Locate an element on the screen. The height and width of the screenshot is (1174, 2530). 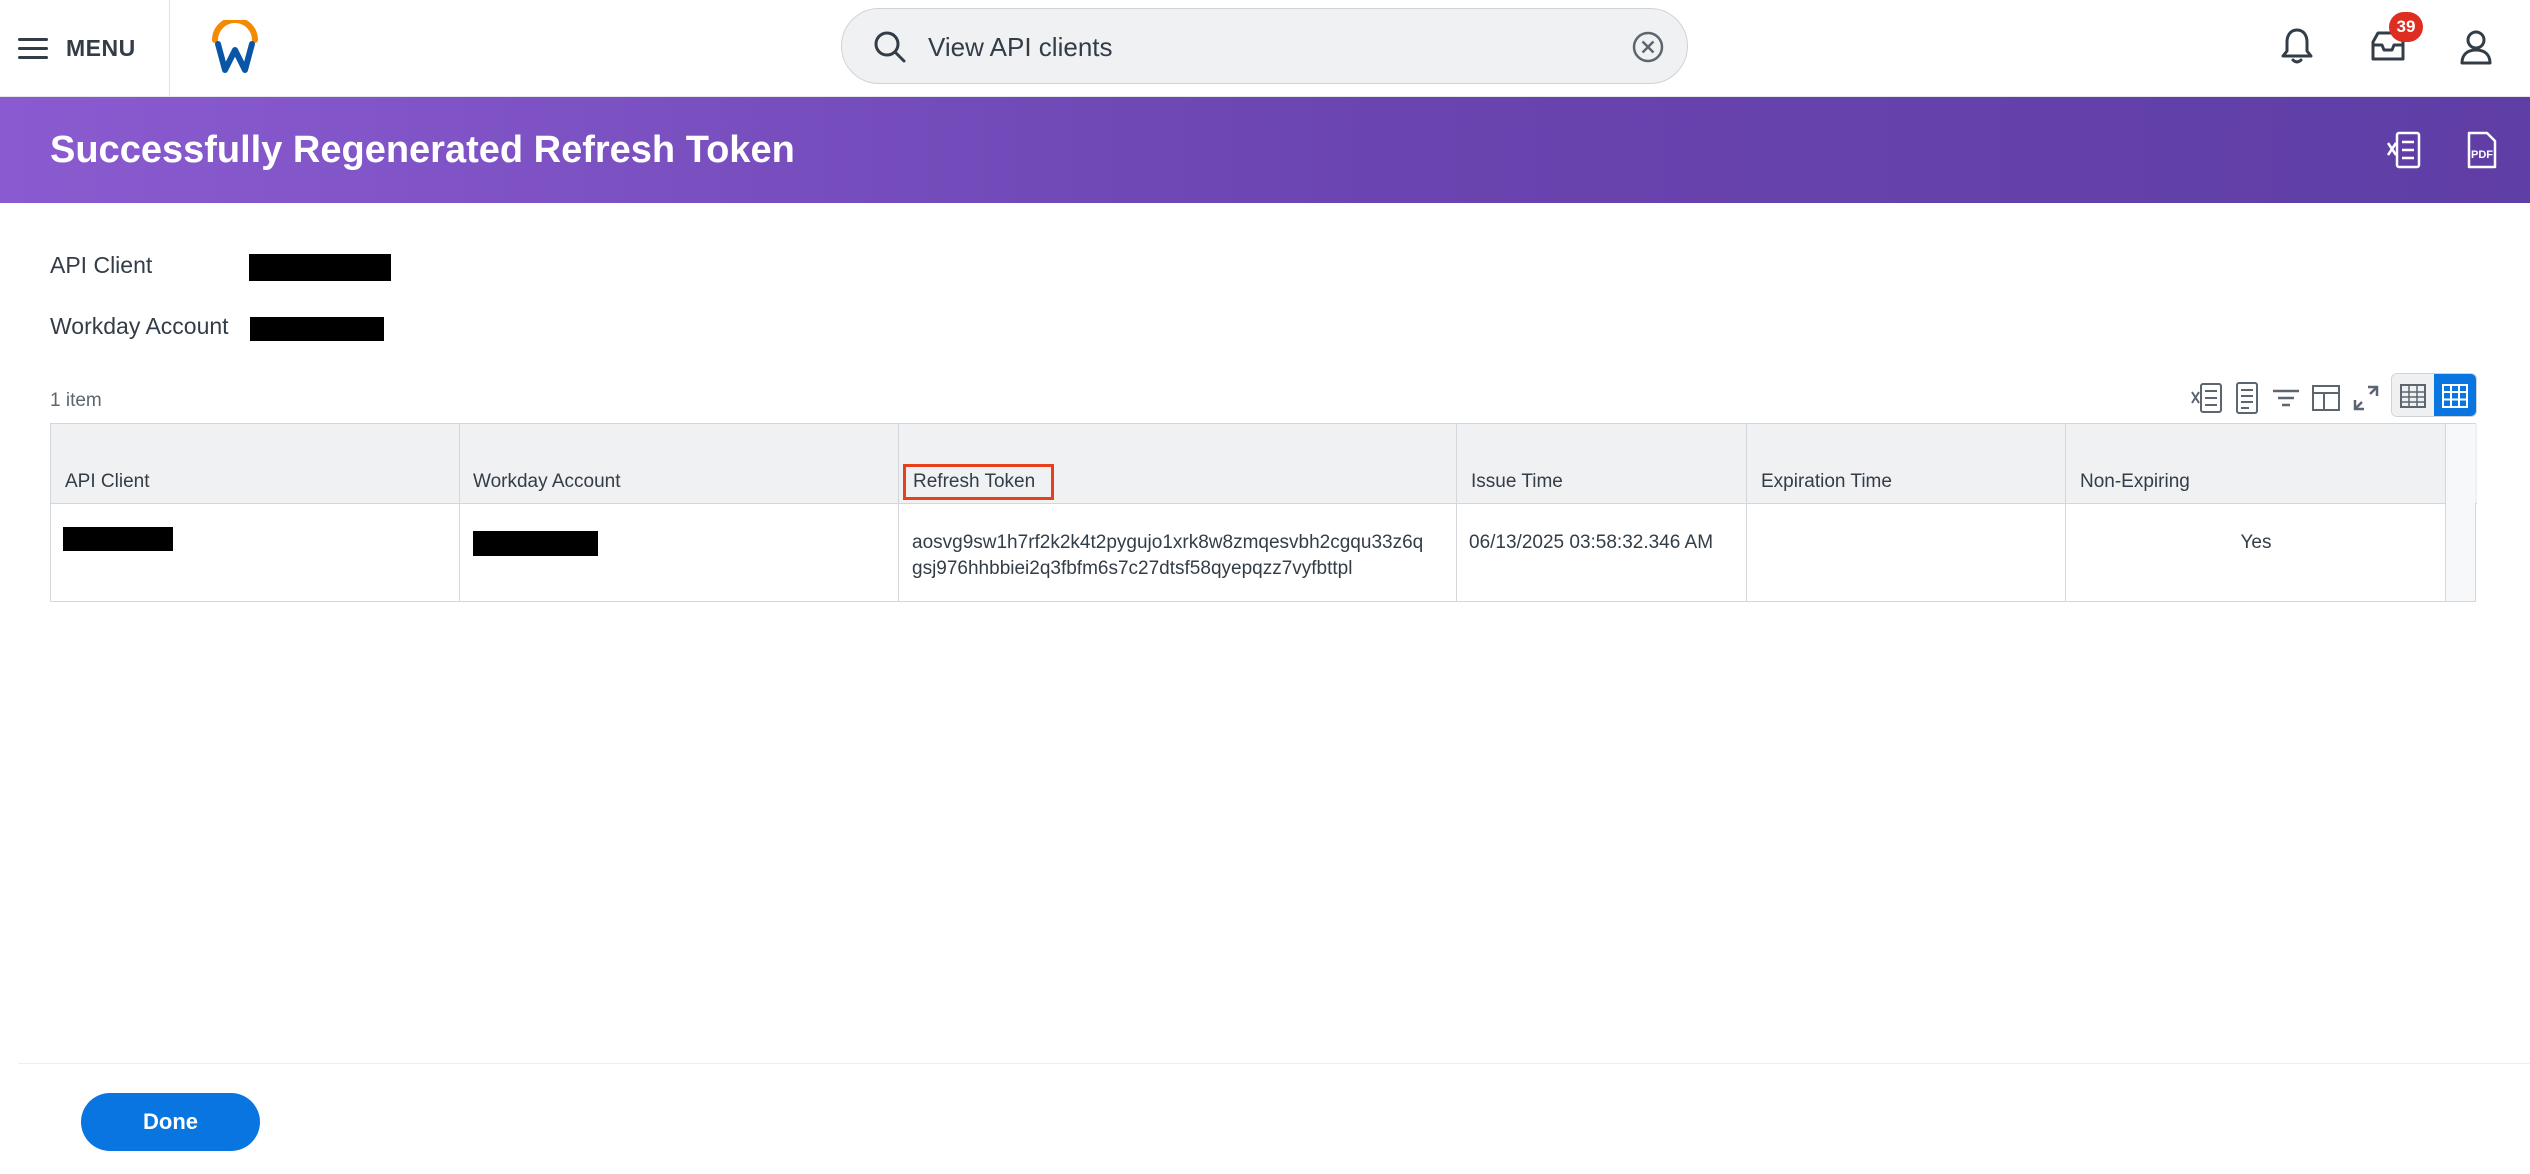
user-icon is located at coordinates (2476, 47).